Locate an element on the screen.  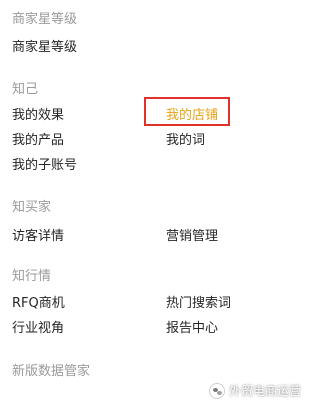
menu-item-my-performance: 我的效果 is located at coordinates (38, 116).